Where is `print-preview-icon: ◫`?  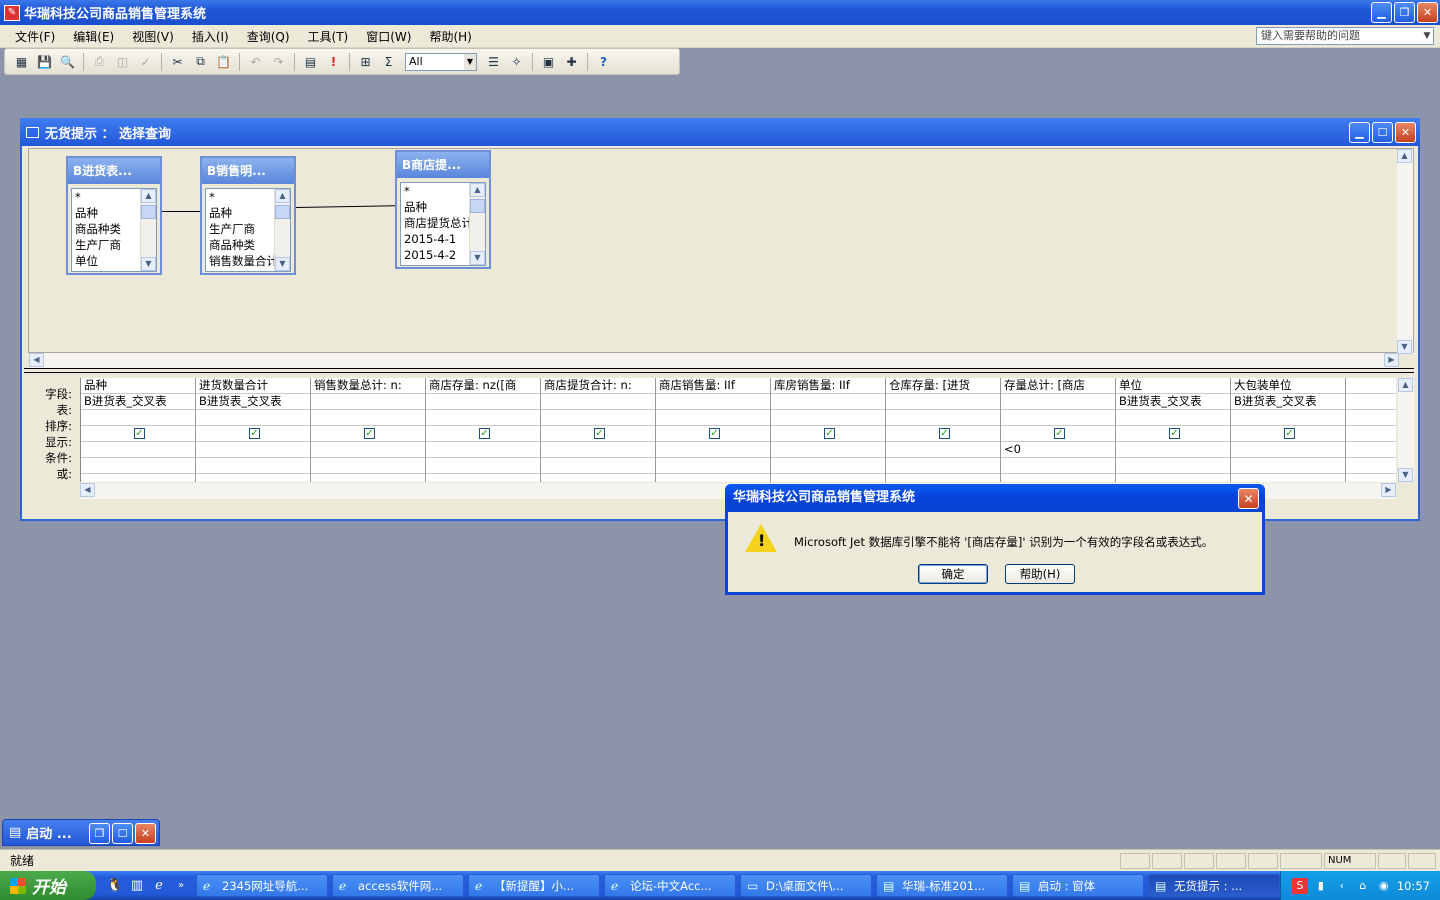
print-preview-icon: ◫ is located at coordinates (122, 62).